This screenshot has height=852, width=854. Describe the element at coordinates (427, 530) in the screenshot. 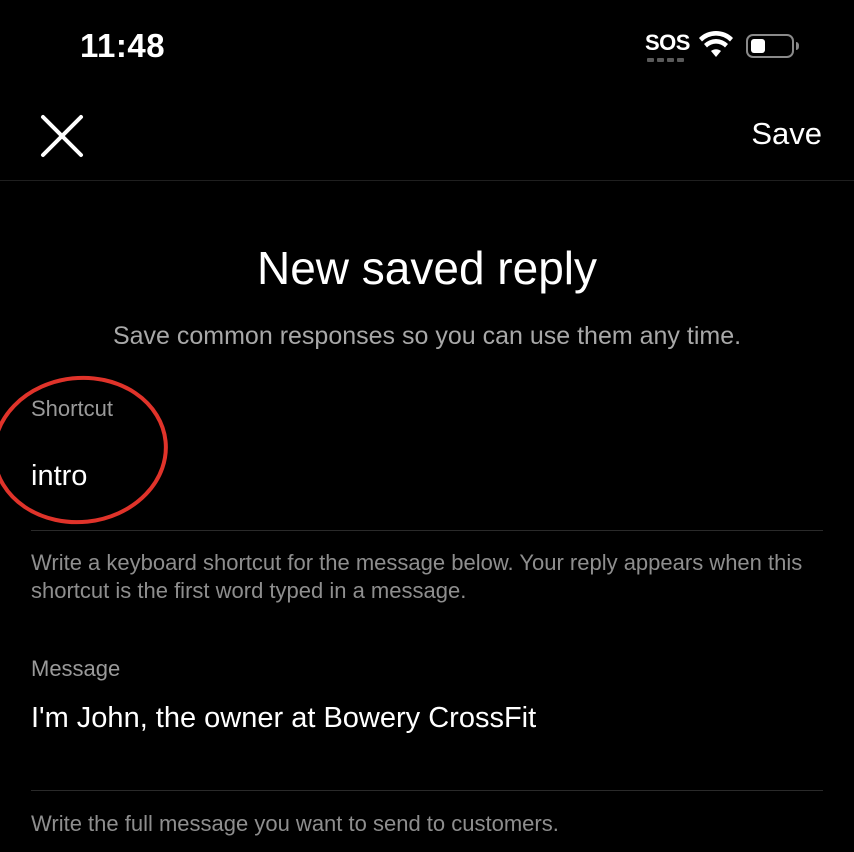

I see `shortcut-divider` at that location.